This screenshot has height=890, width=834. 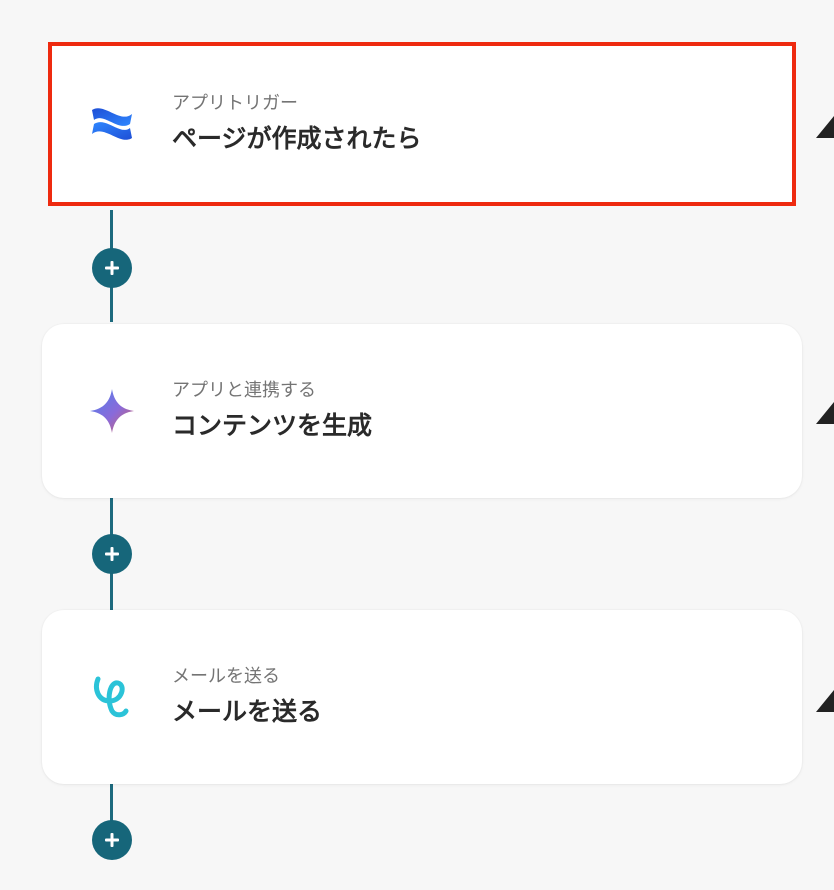 What do you see at coordinates (112, 411) in the screenshot?
I see `gemini-sparkle-icon` at bounding box center [112, 411].